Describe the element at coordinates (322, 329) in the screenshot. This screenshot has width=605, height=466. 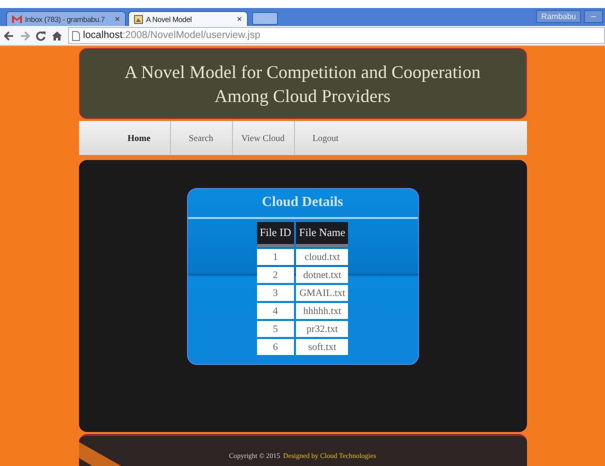
I see `table-cell: pr32.txt` at that location.